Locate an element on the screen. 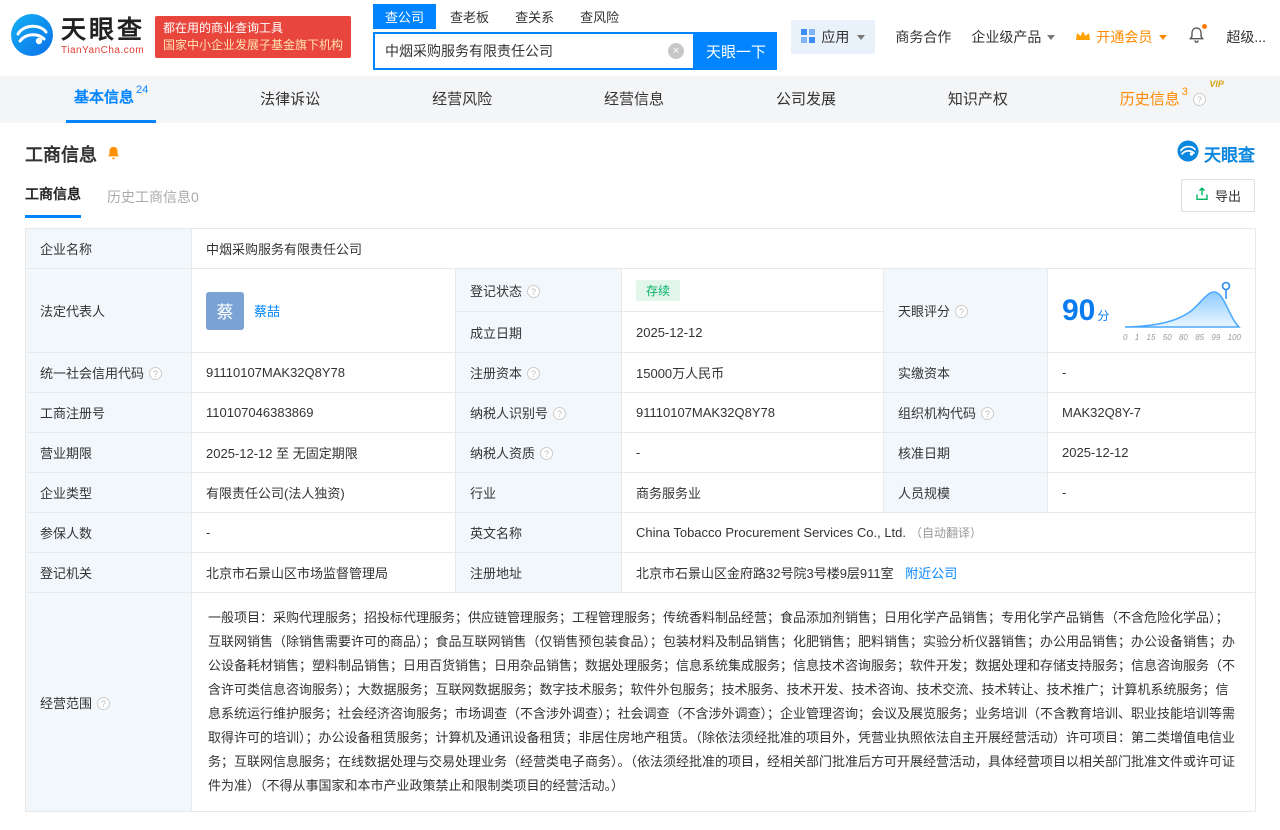 Image resolution: width=1280 pixels, height=830 pixels. tab-intellectual-property: 知识产权 is located at coordinates (978, 99).